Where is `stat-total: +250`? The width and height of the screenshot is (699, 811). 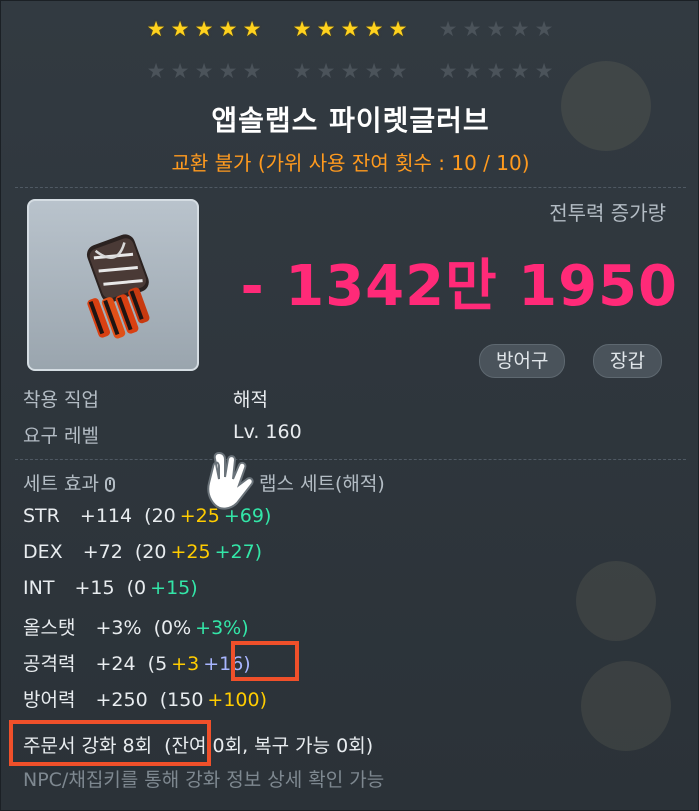
stat-total: +250 is located at coordinates (121, 700).